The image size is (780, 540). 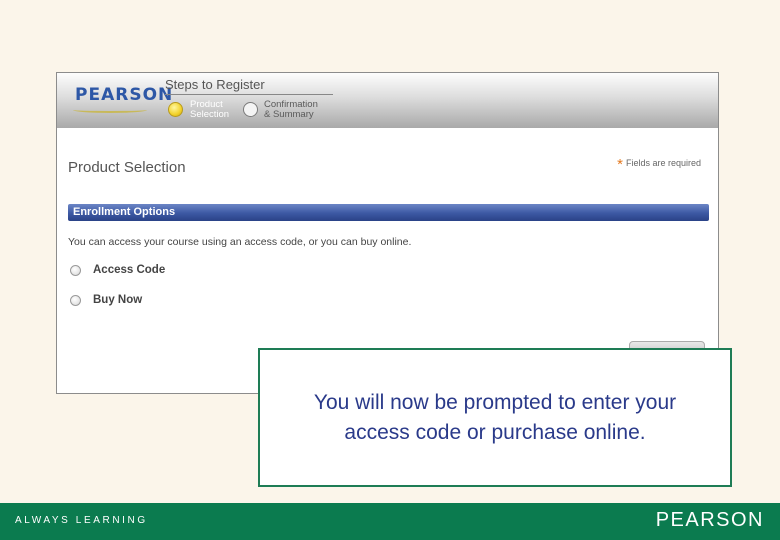 I want to click on option-buy-now: Buy Now, so click(x=106, y=300).